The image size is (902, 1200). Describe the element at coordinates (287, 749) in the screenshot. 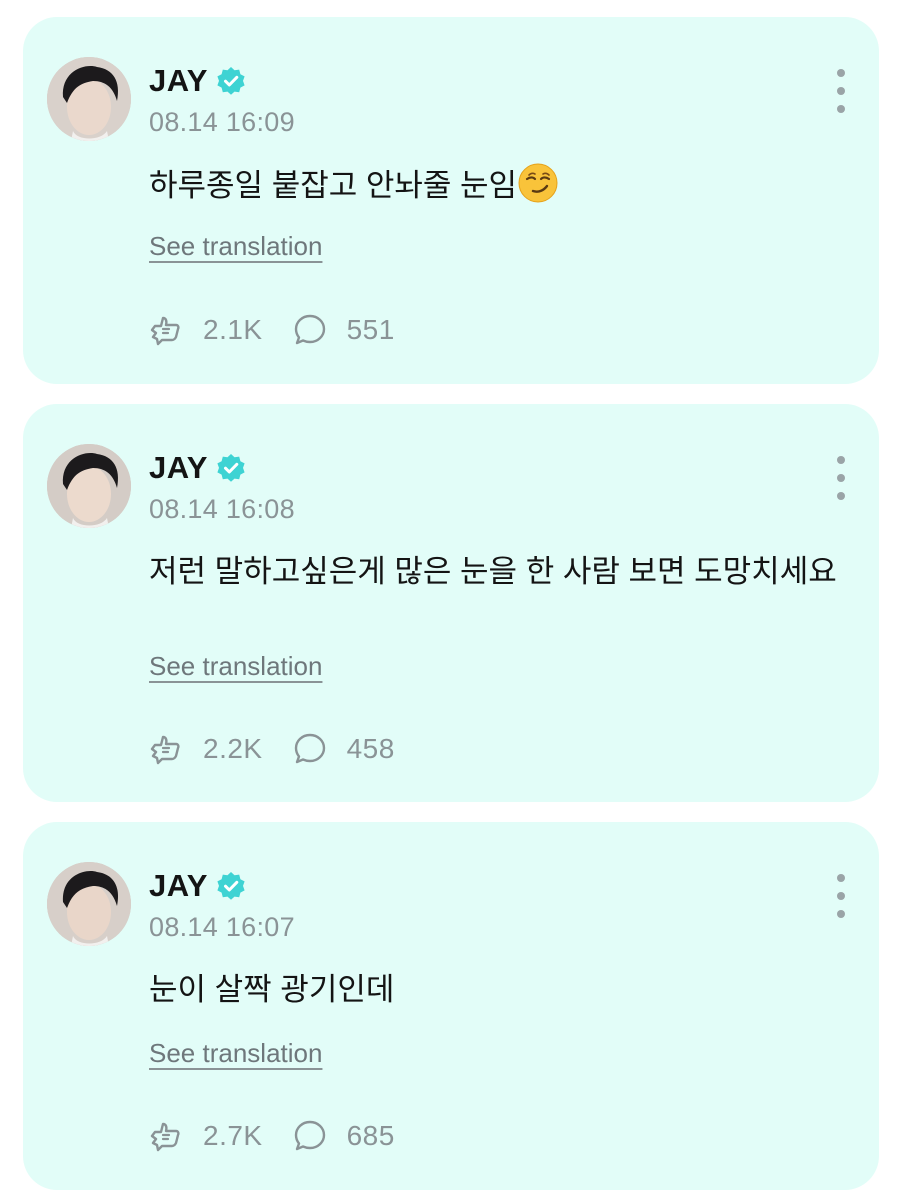

I see `post-actions: 2.2K 458` at that location.